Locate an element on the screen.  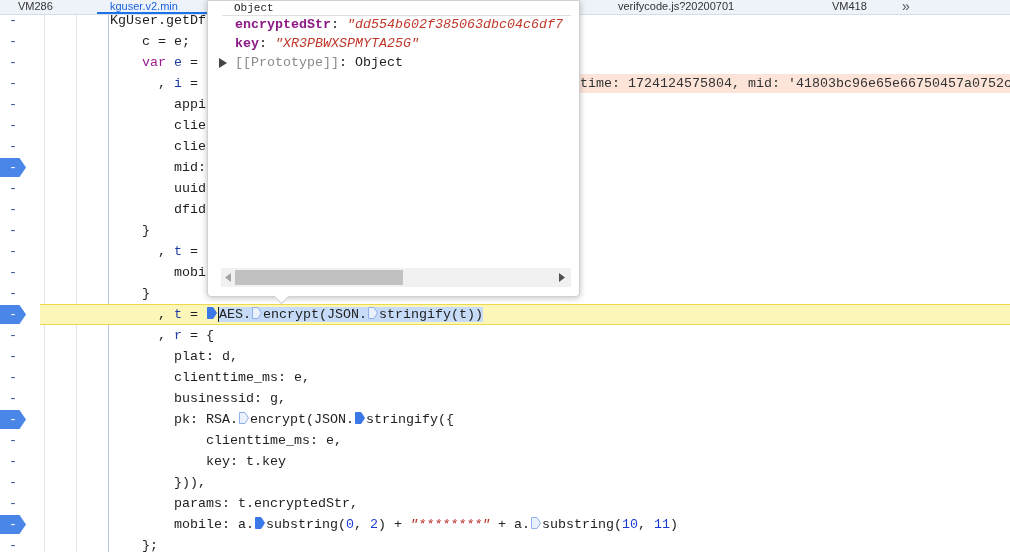
code-text: uuid is located at coordinates (189, 189).